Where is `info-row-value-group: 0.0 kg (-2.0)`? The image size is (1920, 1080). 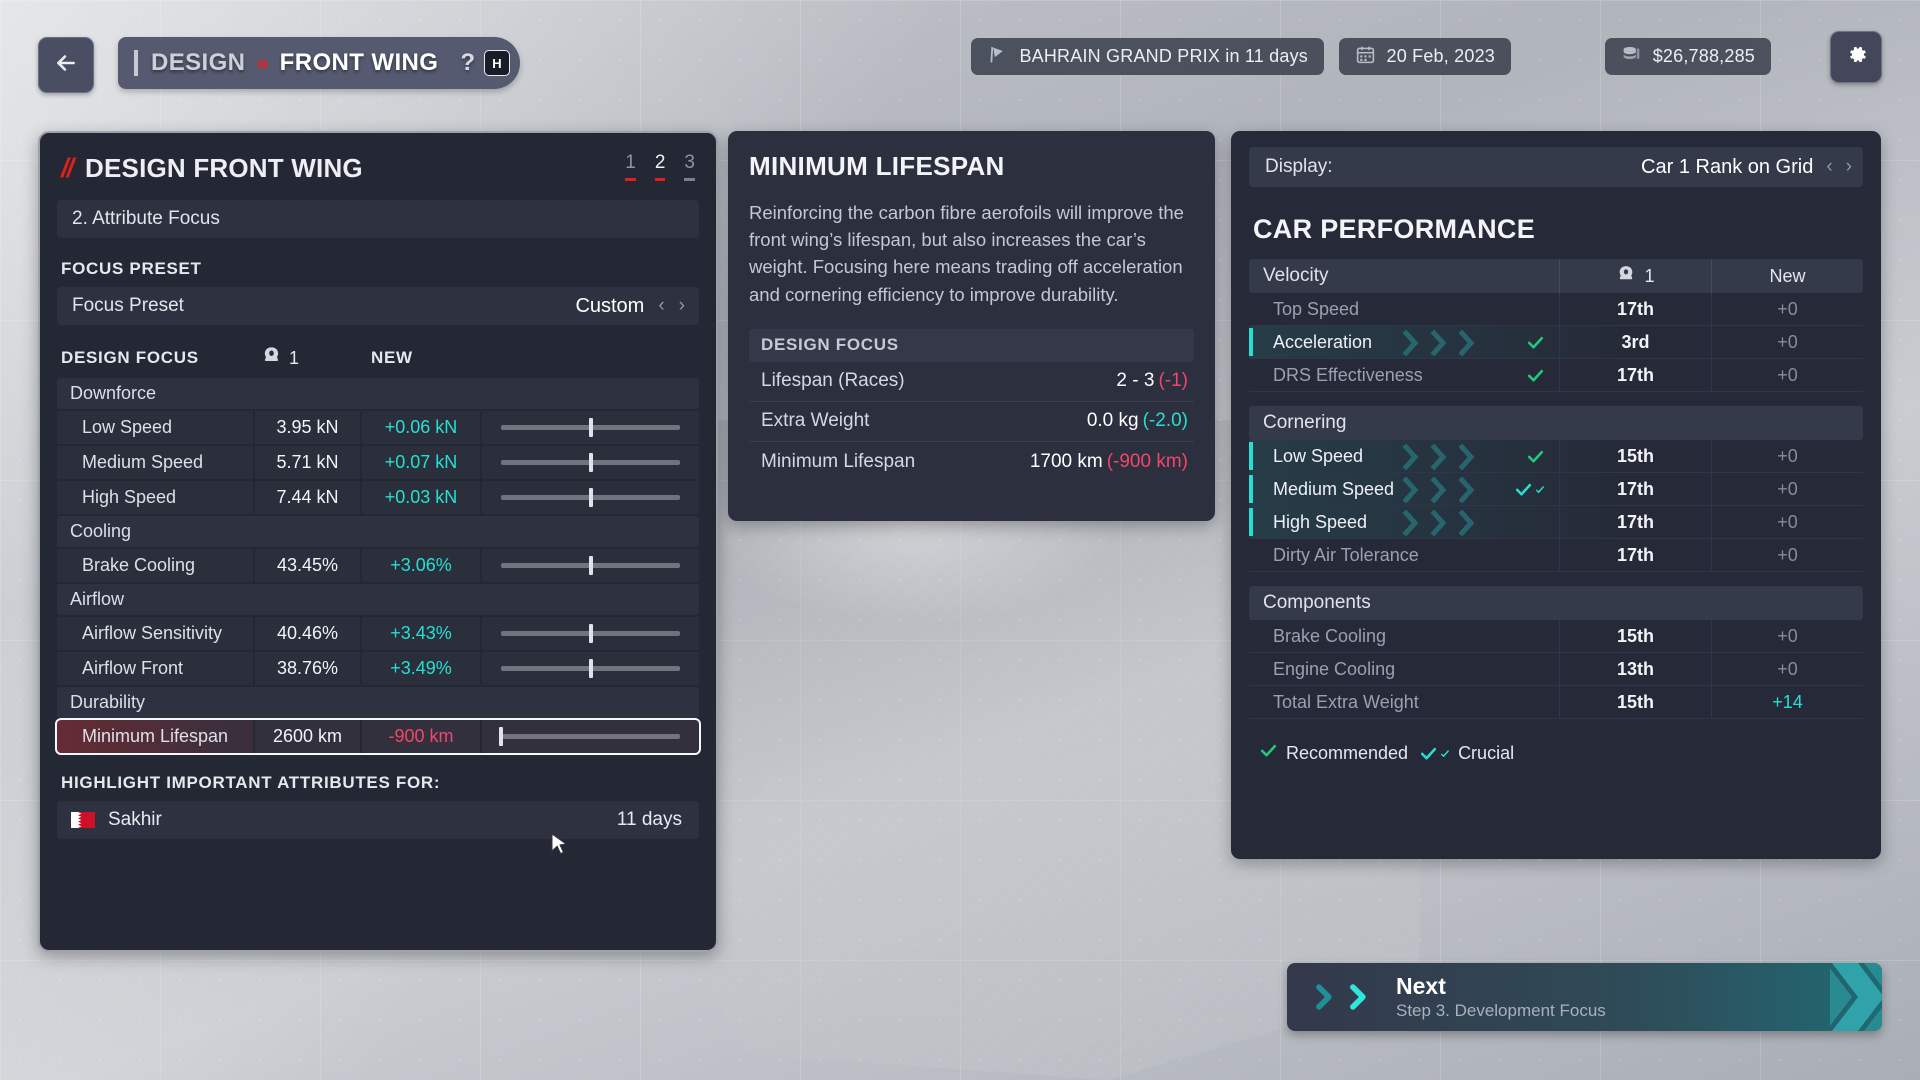 info-row-value-group: 0.0 kg (-2.0) is located at coordinates (1137, 421).